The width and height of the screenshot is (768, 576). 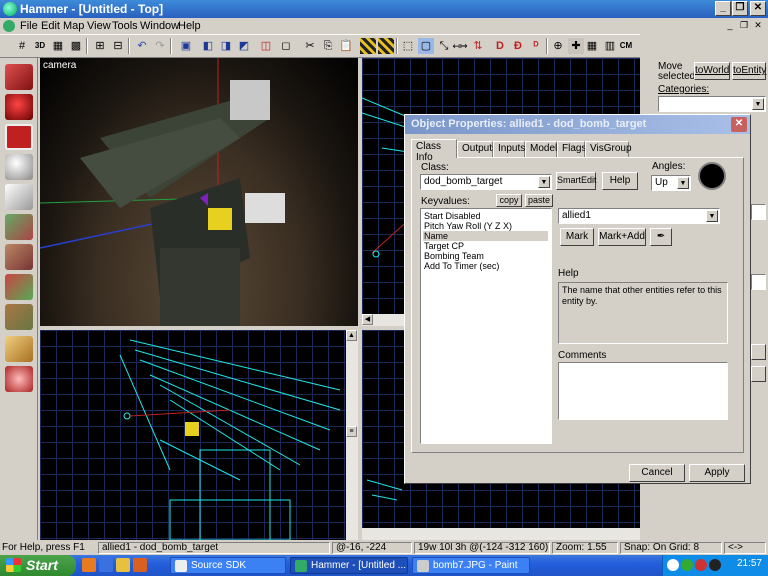 I want to click on 3d-grid-icon: 3D, so click(x=40, y=46).